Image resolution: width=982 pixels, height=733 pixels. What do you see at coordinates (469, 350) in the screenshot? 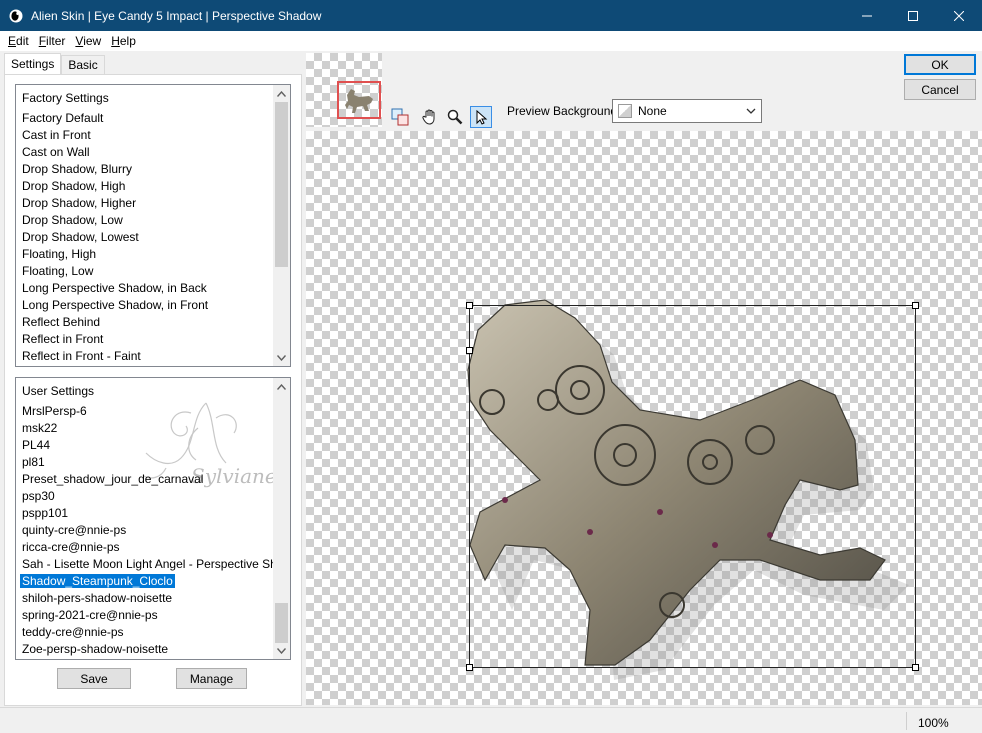
I see `resize-handle-left` at bounding box center [469, 350].